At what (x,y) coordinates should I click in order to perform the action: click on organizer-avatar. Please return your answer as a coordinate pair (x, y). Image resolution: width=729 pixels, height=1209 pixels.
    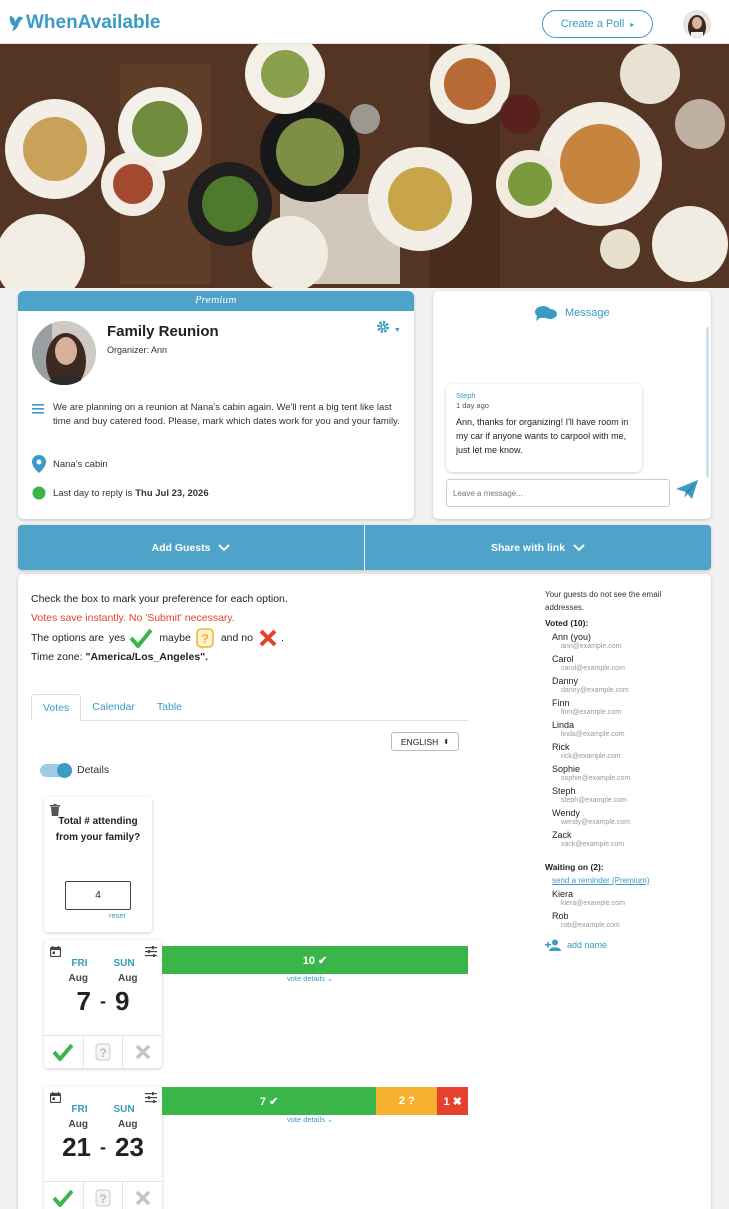
    Looking at the image, I should click on (64, 353).